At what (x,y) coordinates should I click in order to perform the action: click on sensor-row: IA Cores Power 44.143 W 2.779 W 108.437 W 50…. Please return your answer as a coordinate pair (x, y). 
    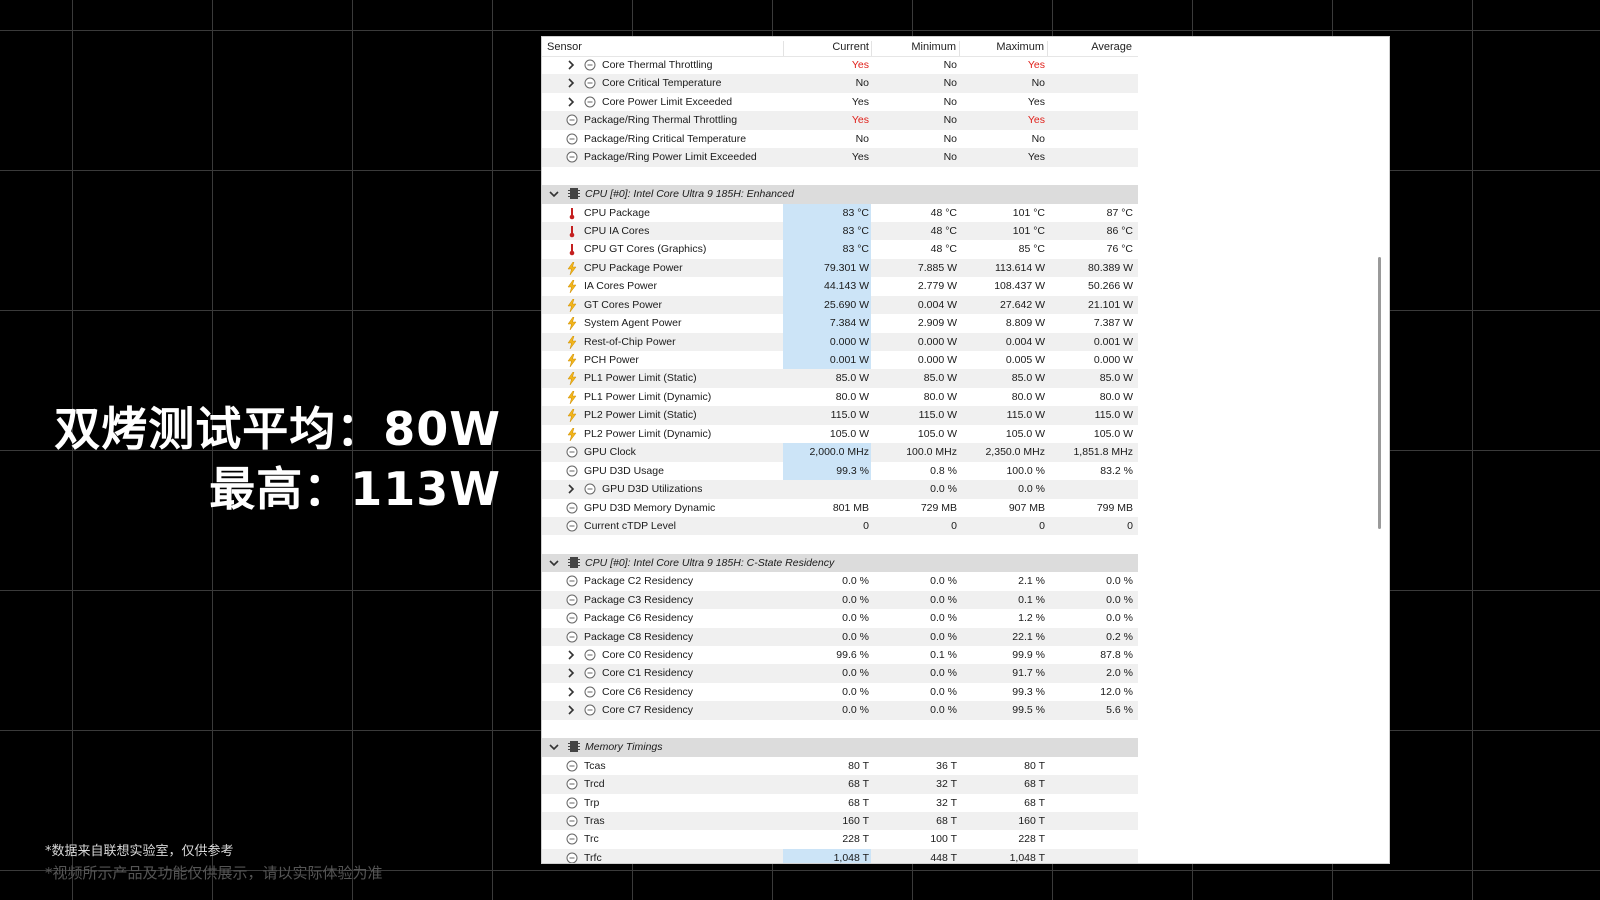
    Looking at the image, I should click on (840, 286).